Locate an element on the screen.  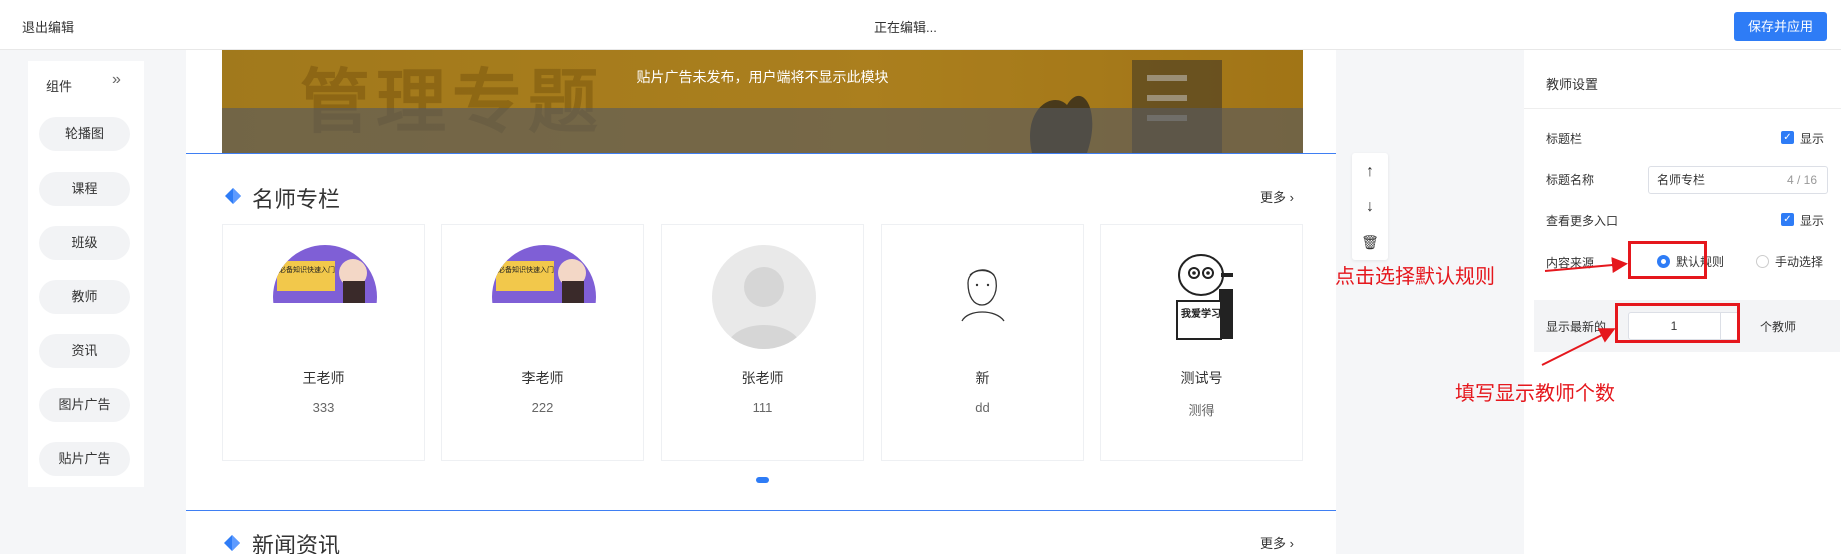
teacher-name: 新 is located at coordinates (982, 378).